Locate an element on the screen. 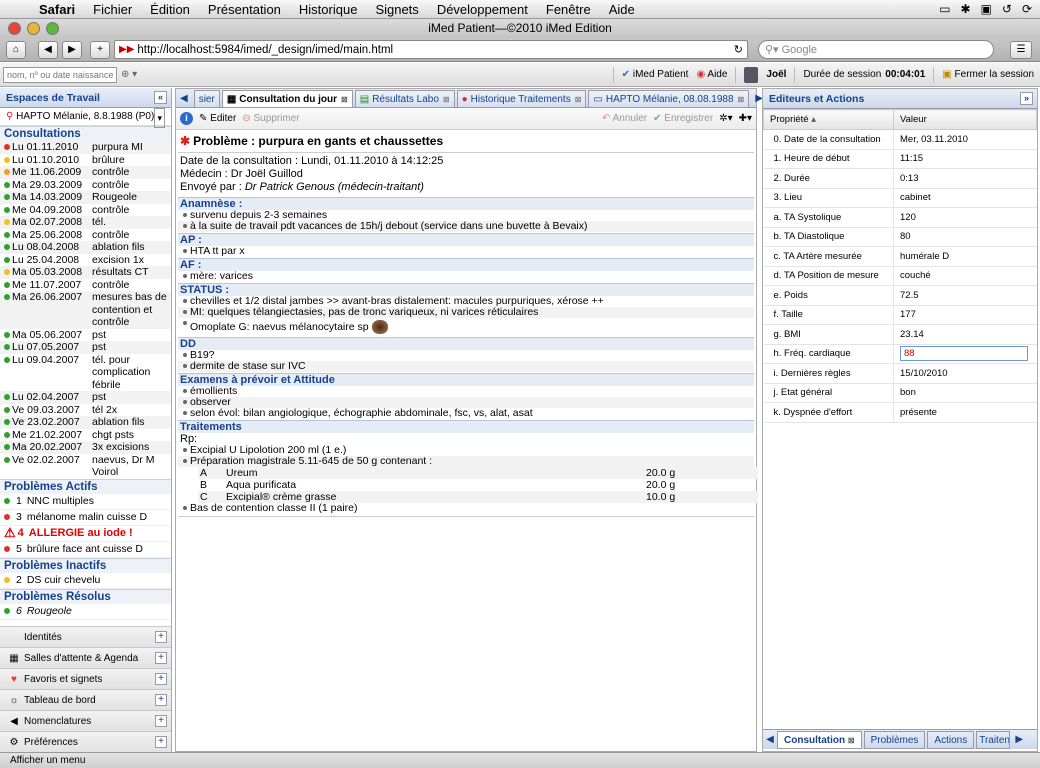 The image size is (1040, 768). consultation-item: Ma 20.02.2007 3x excisions is located at coordinates (85, 447).